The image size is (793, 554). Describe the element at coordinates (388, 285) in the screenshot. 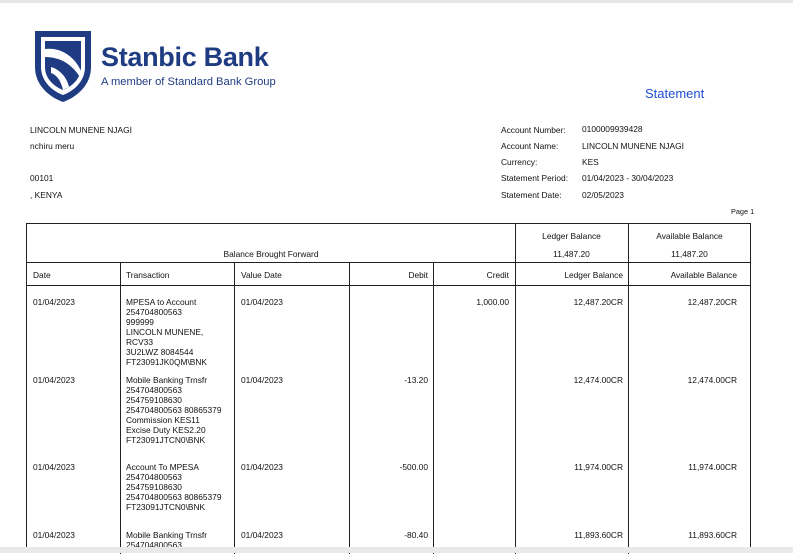

I see `header-divider` at that location.